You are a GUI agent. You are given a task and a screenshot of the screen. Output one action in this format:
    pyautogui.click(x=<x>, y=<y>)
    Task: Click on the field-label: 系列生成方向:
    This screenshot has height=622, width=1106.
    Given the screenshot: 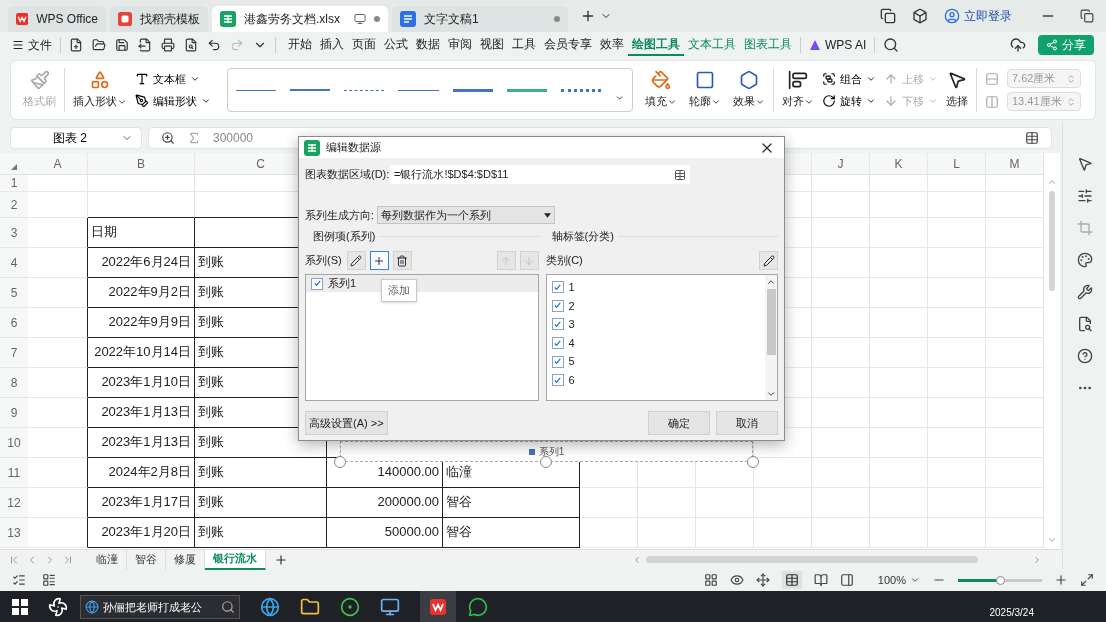 What is the action you would take?
    pyautogui.click(x=340, y=215)
    